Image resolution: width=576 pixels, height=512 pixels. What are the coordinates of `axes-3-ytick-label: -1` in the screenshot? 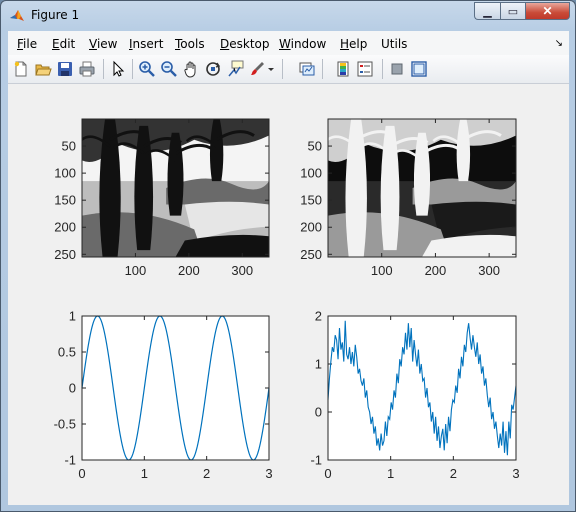 It's located at (70, 460).